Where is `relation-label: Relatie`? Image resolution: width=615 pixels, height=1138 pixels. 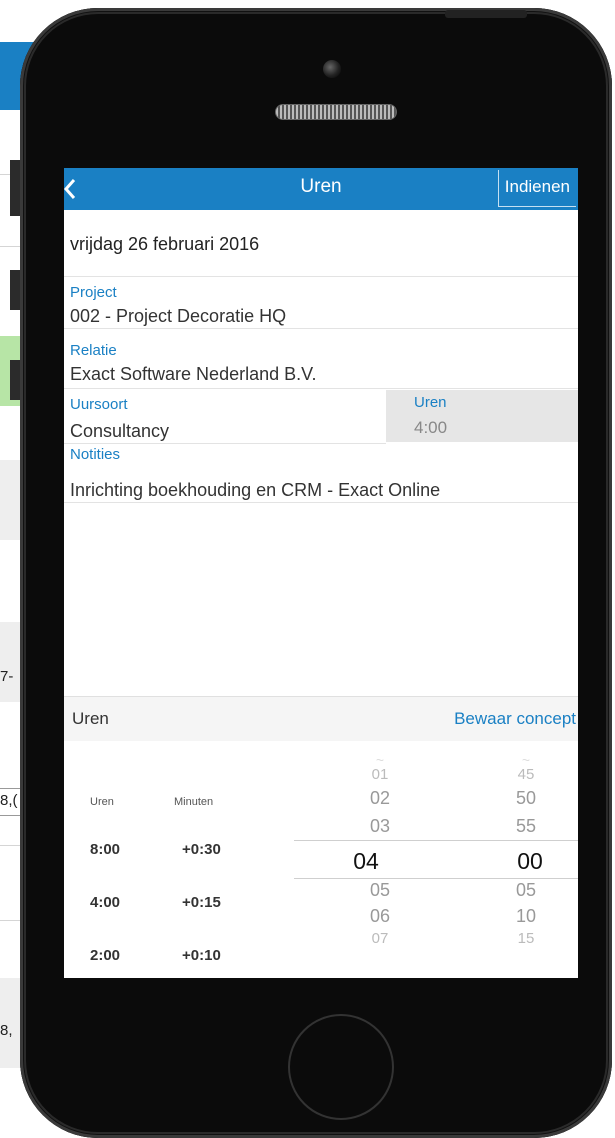
relation-label: Relatie is located at coordinates (93, 350).